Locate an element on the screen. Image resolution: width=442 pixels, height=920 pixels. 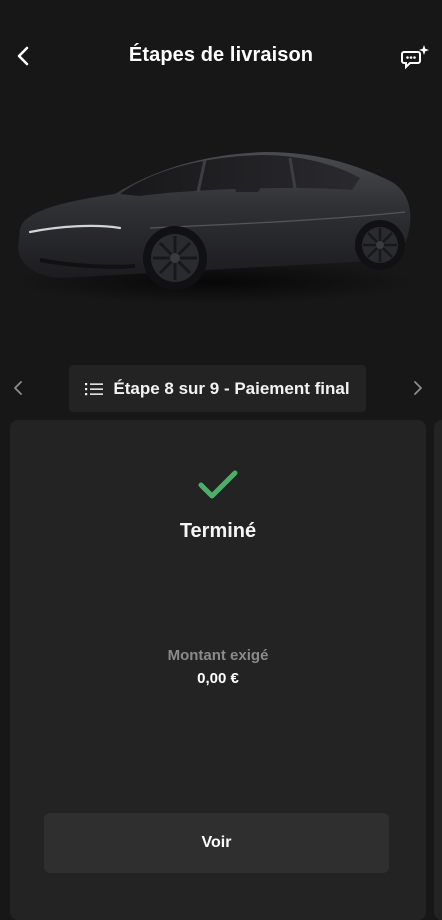
step-selector: Étape 8 sur 9 - Paiement final is located at coordinates (217, 388).